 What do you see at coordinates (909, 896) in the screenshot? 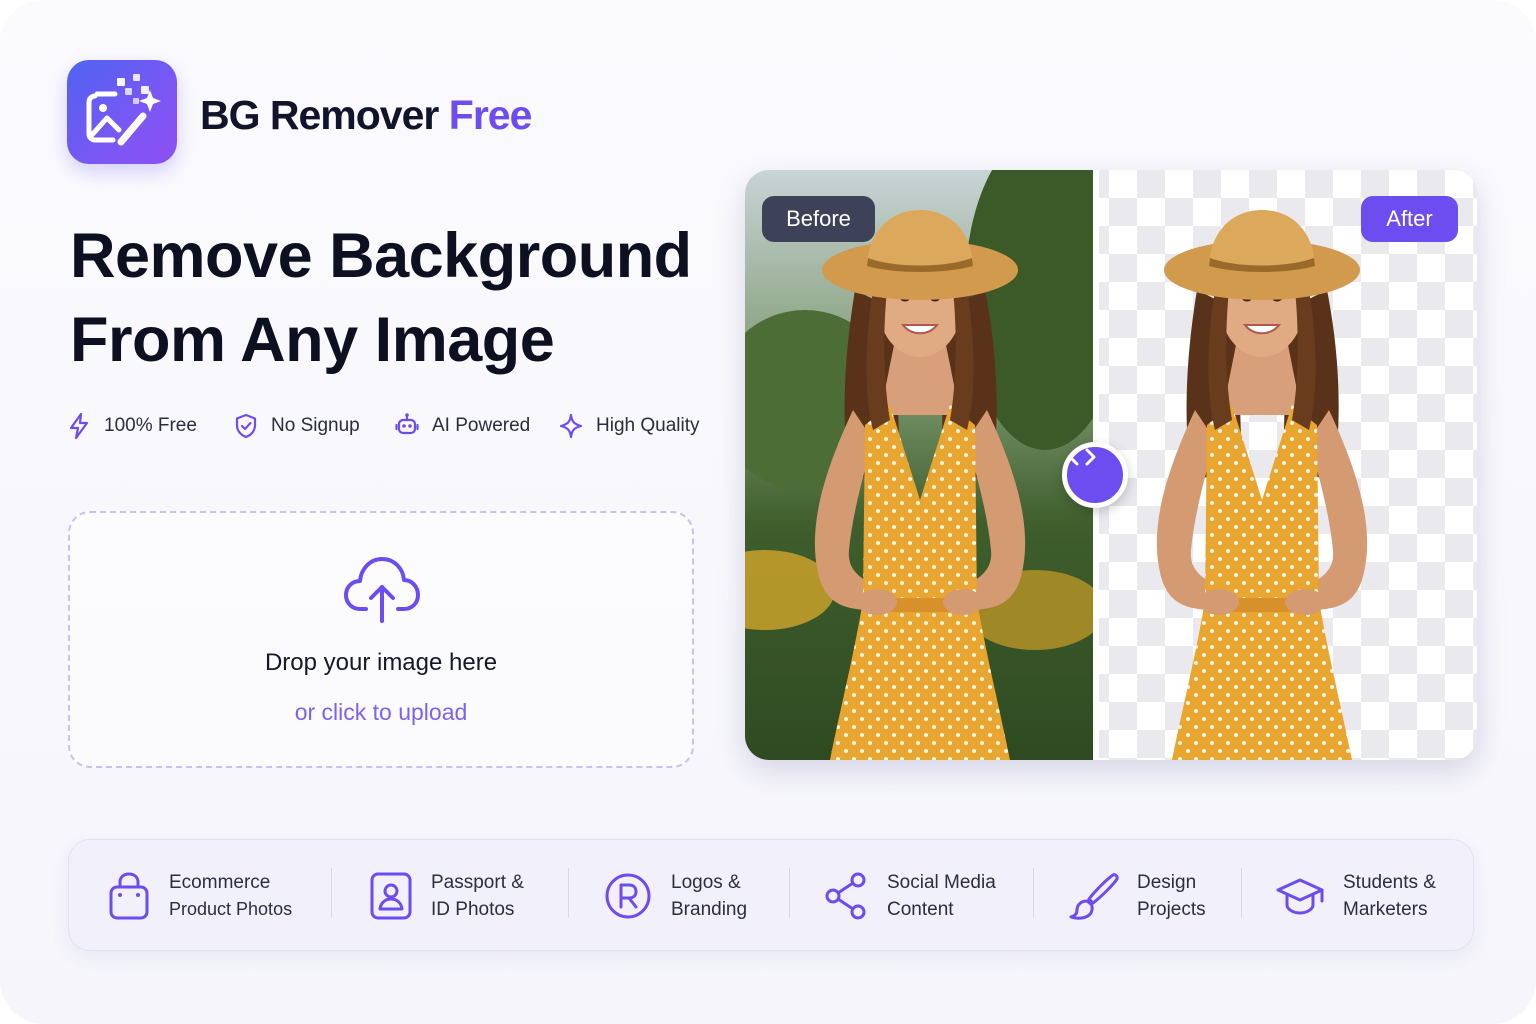
I see `use-case-social: Social Media Content` at bounding box center [909, 896].